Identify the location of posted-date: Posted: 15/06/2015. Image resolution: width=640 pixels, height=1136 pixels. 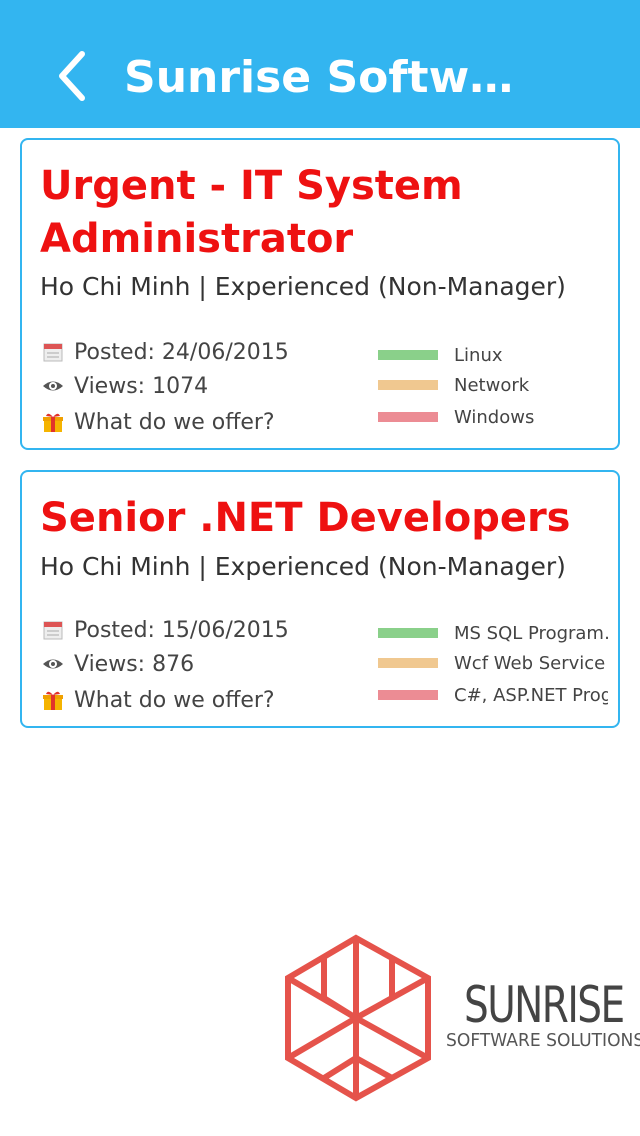
(181, 630).